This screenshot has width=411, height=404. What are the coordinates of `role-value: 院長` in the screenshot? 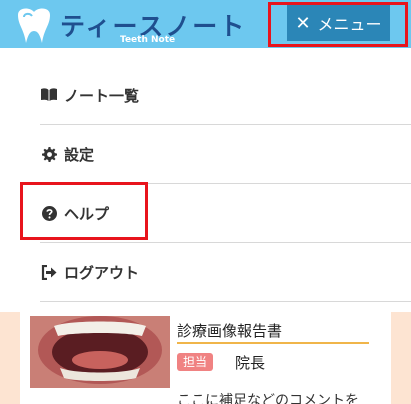 It's located at (250, 363).